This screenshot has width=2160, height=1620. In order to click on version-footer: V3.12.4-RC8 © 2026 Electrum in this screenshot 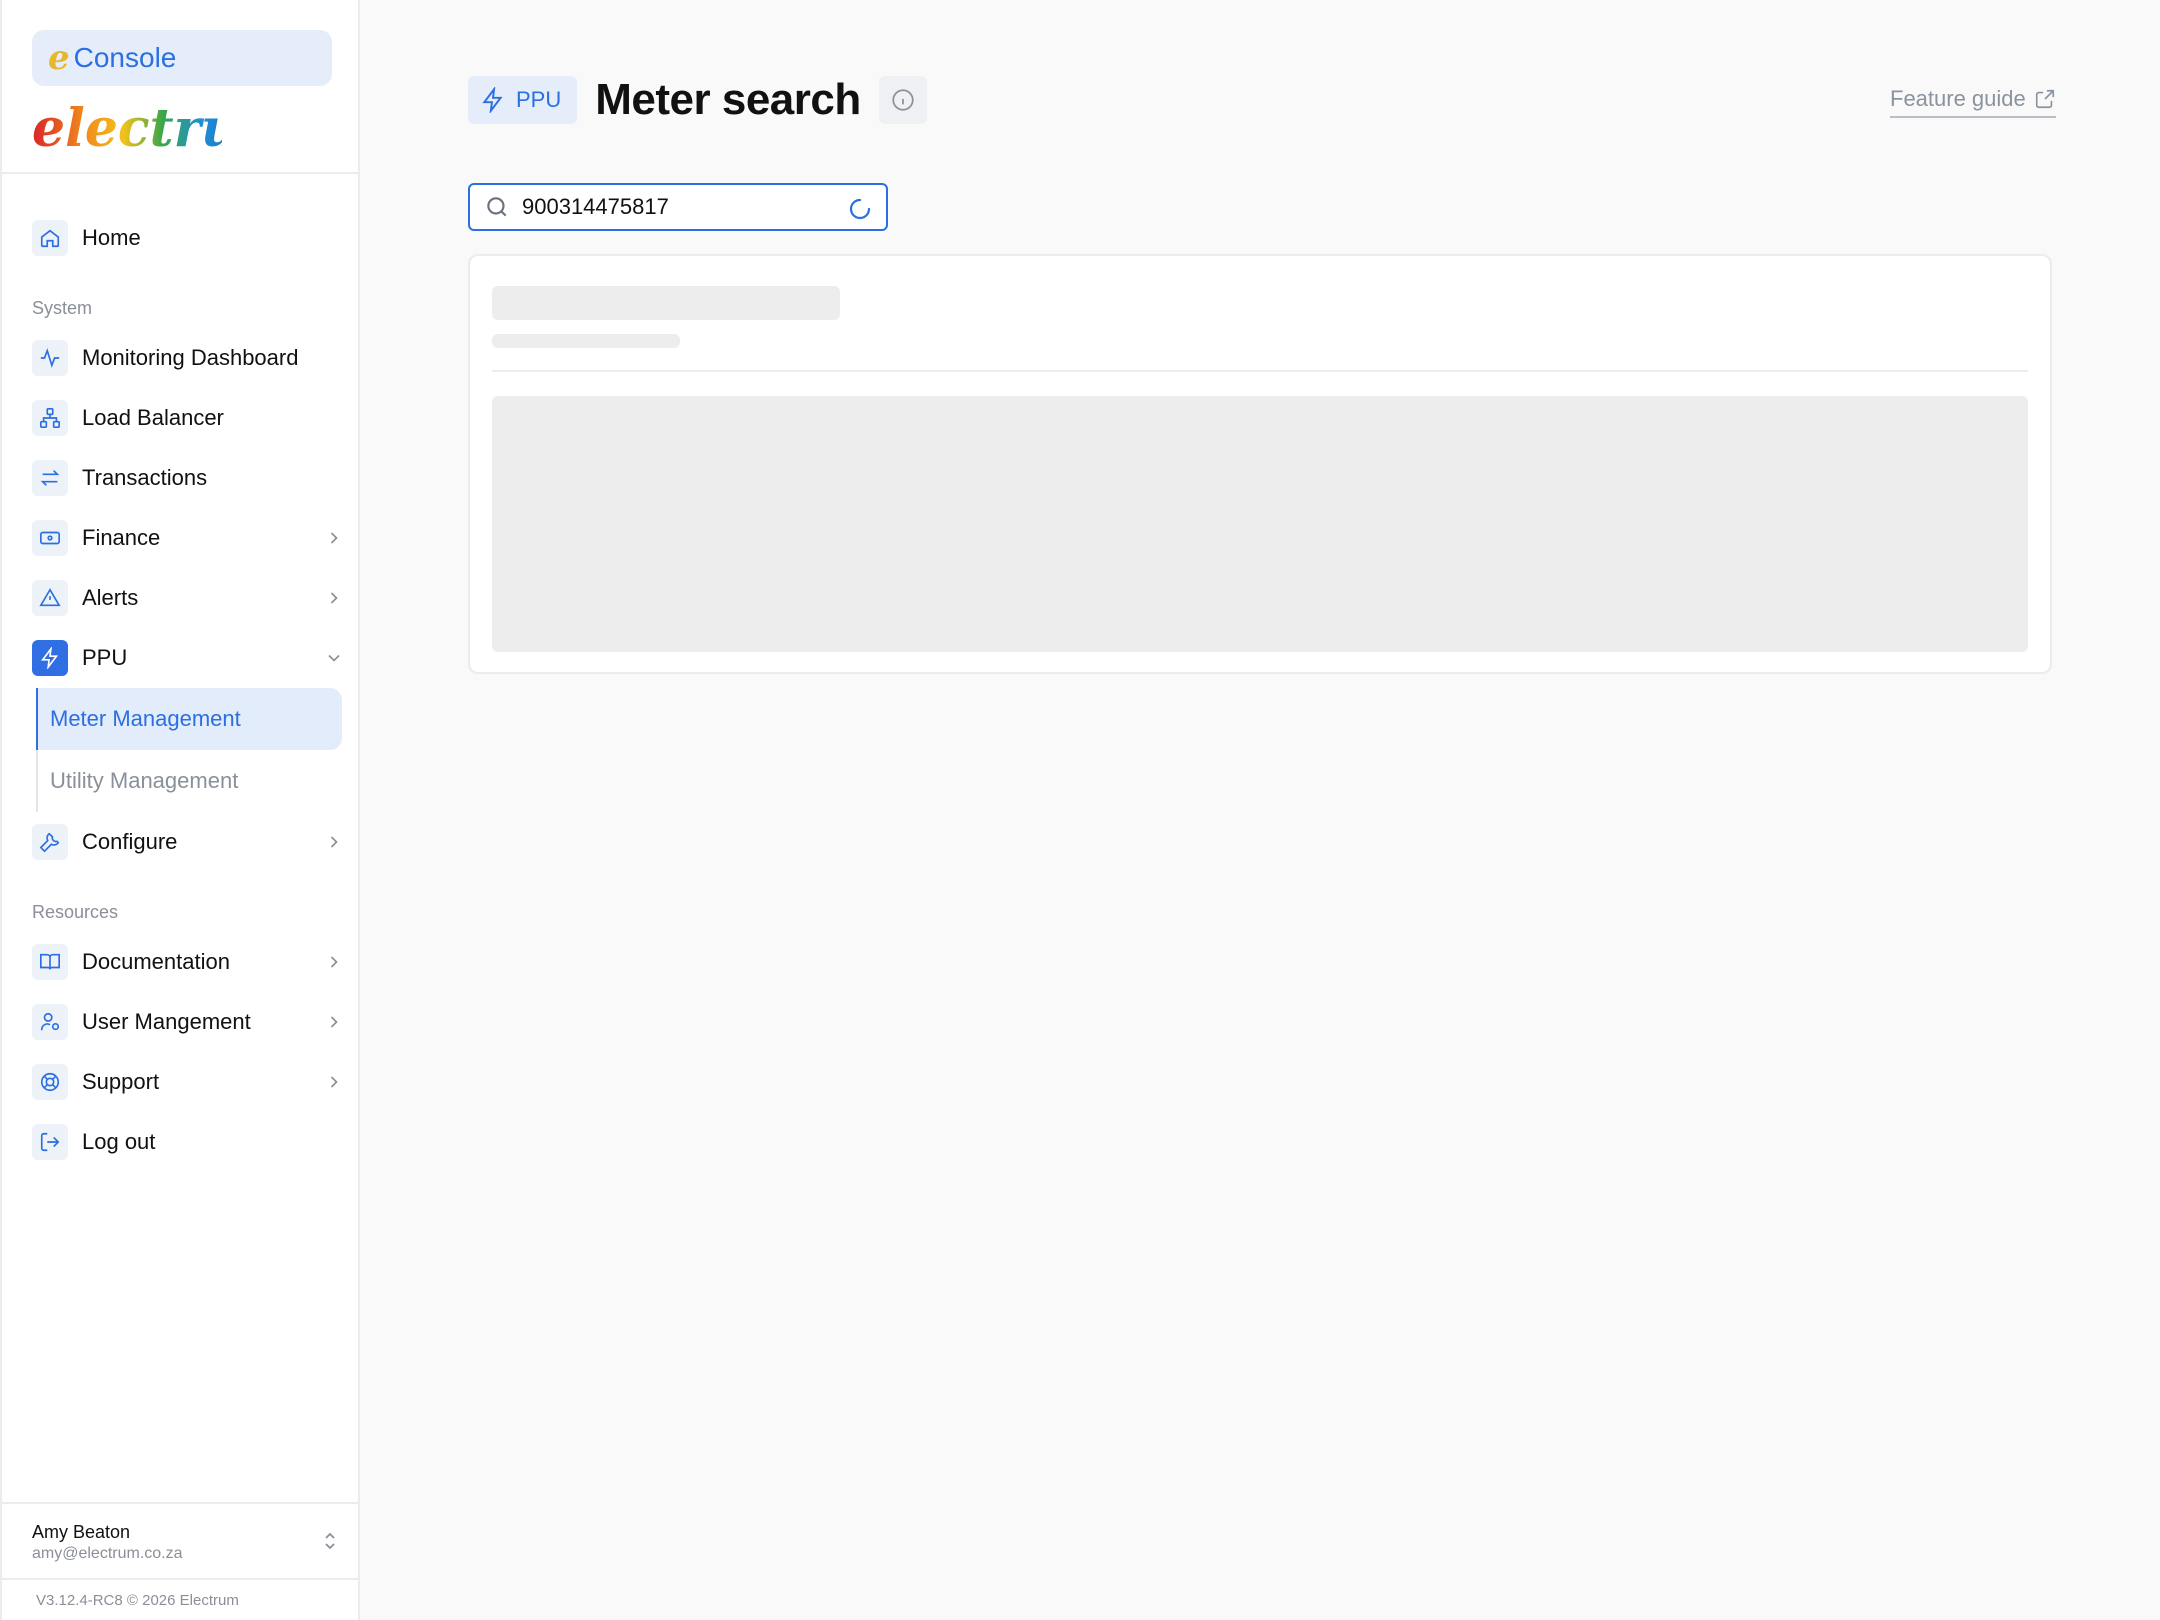, I will do `click(181, 1599)`.